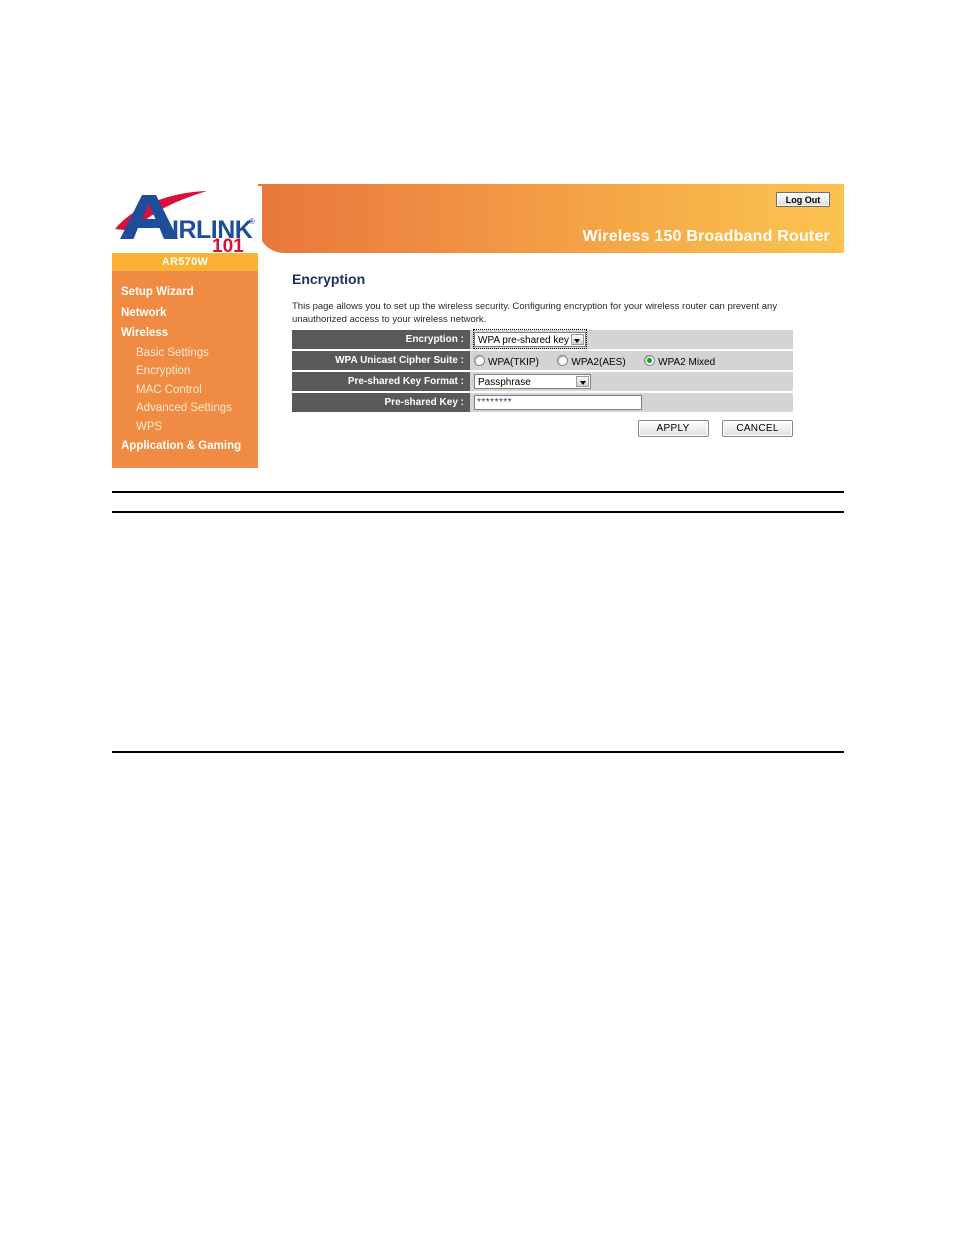  Describe the element at coordinates (673, 428) in the screenshot. I see `apply-button: APPLY` at that location.